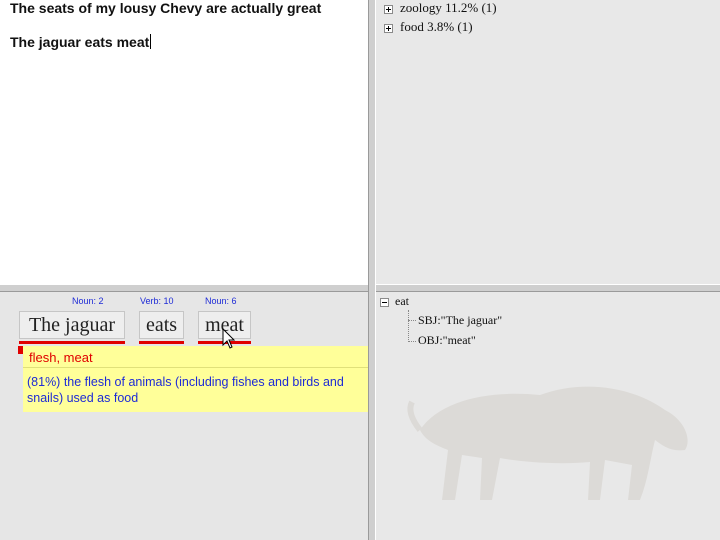 This screenshot has width=720, height=540. What do you see at coordinates (436, 26) in the screenshot?
I see `topic-label: food 3.8% (1)` at bounding box center [436, 26].